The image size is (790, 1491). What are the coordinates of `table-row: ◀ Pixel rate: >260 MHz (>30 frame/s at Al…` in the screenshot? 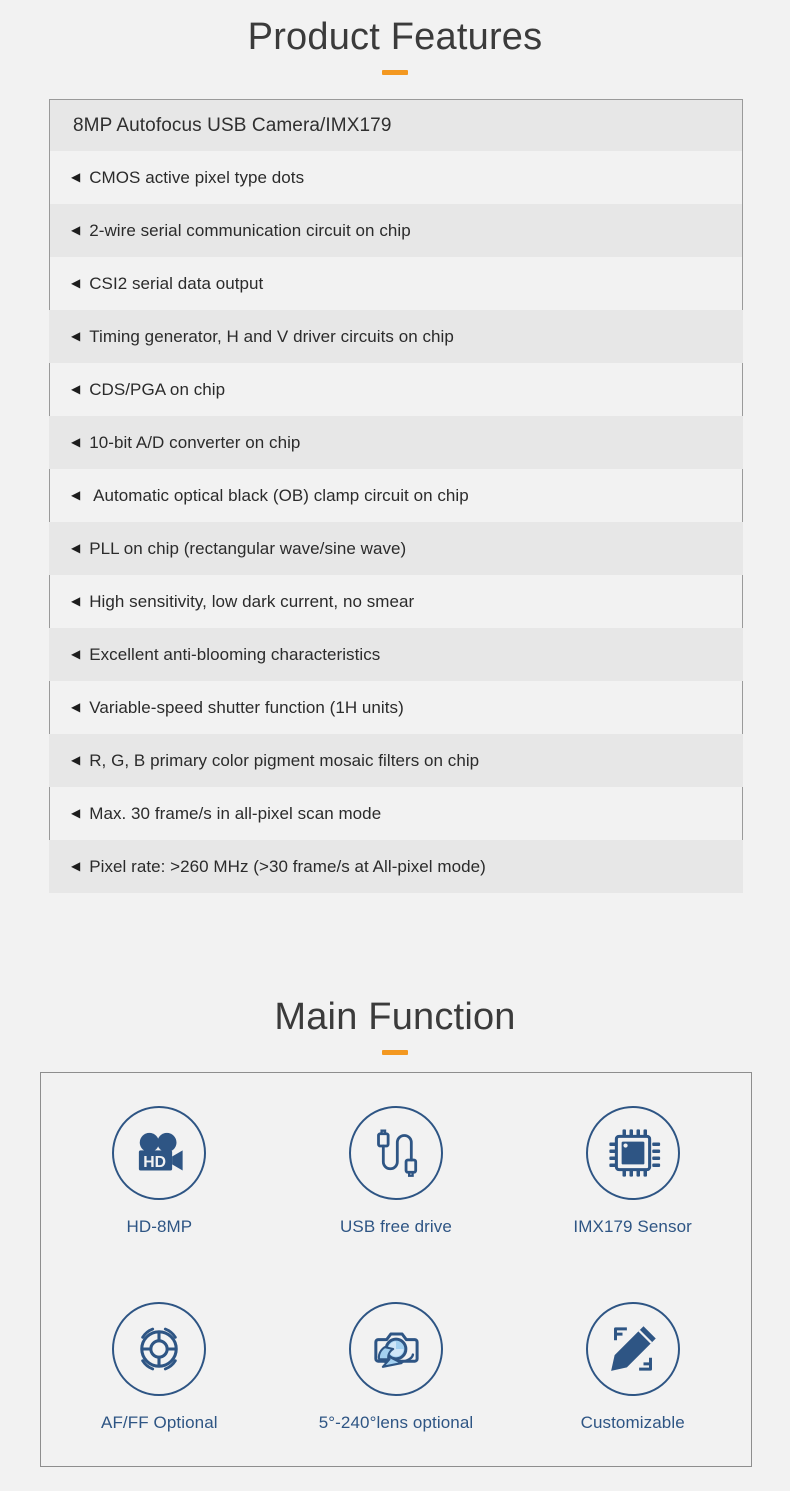 It's located at (396, 866).